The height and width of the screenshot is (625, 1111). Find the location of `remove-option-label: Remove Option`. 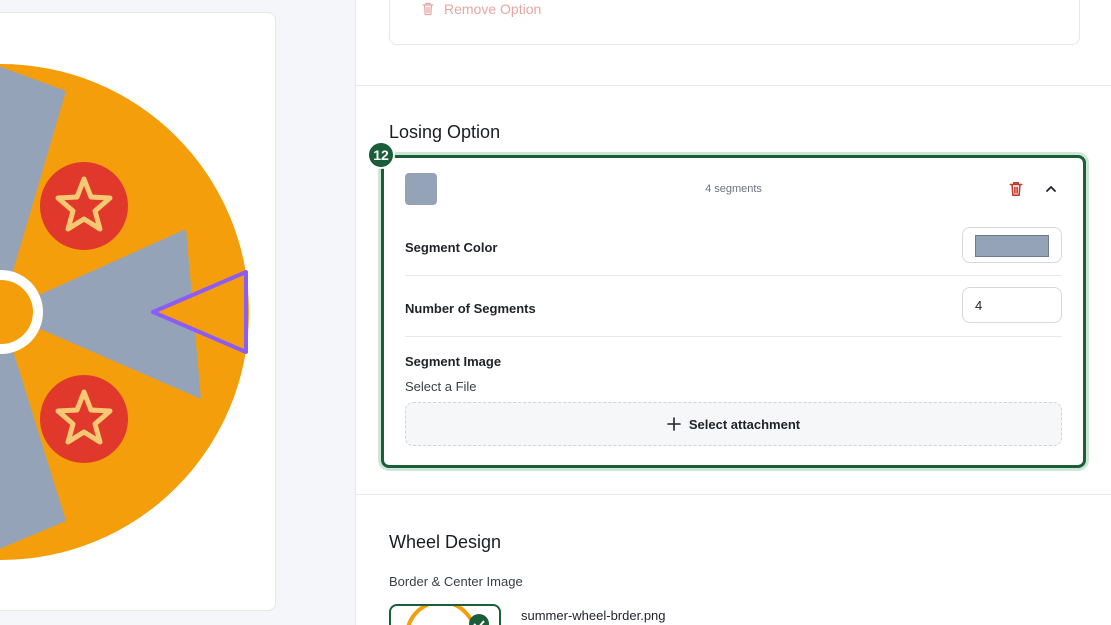

remove-option-label: Remove Option is located at coordinates (493, 9).